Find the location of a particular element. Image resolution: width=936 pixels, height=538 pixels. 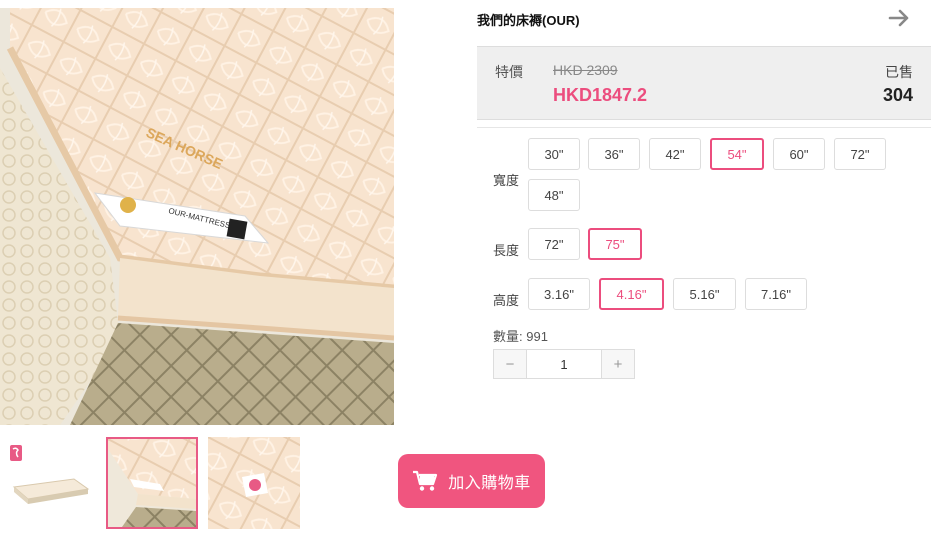

width-option: 60" is located at coordinates (799, 154).